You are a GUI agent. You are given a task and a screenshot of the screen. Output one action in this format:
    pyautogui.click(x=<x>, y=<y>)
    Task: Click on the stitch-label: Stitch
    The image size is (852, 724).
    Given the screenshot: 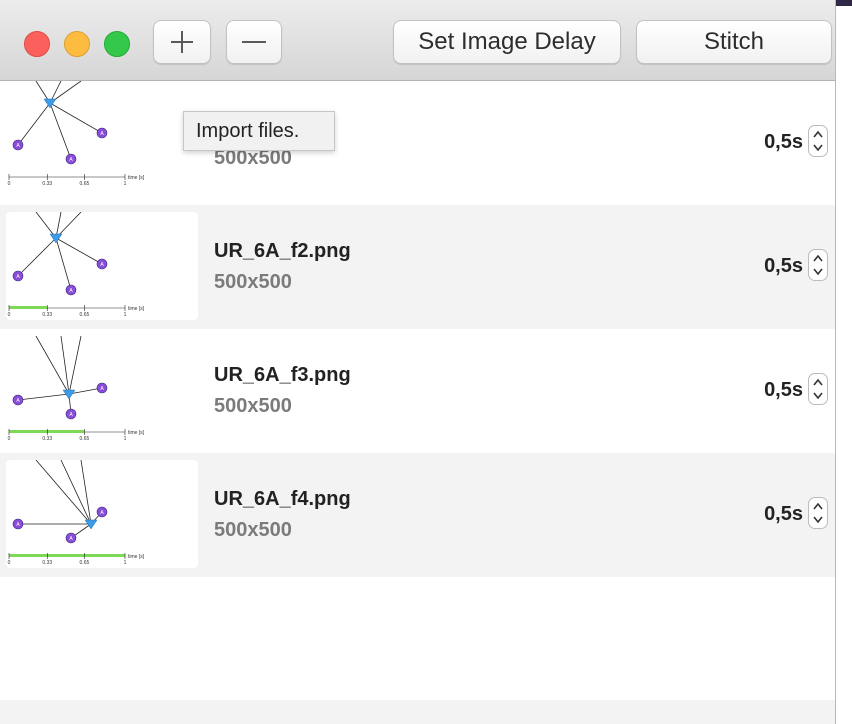 What is the action you would take?
    pyautogui.click(x=734, y=41)
    